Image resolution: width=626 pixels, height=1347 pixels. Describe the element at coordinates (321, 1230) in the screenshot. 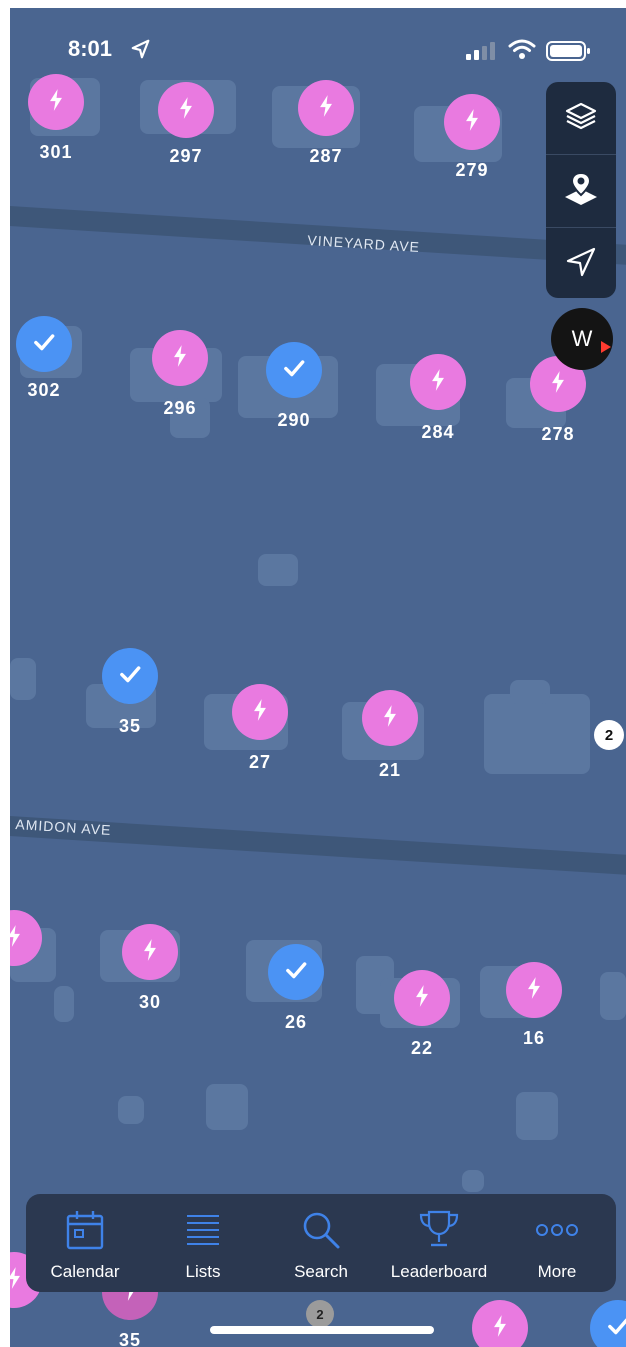

I see `search-icon` at that location.